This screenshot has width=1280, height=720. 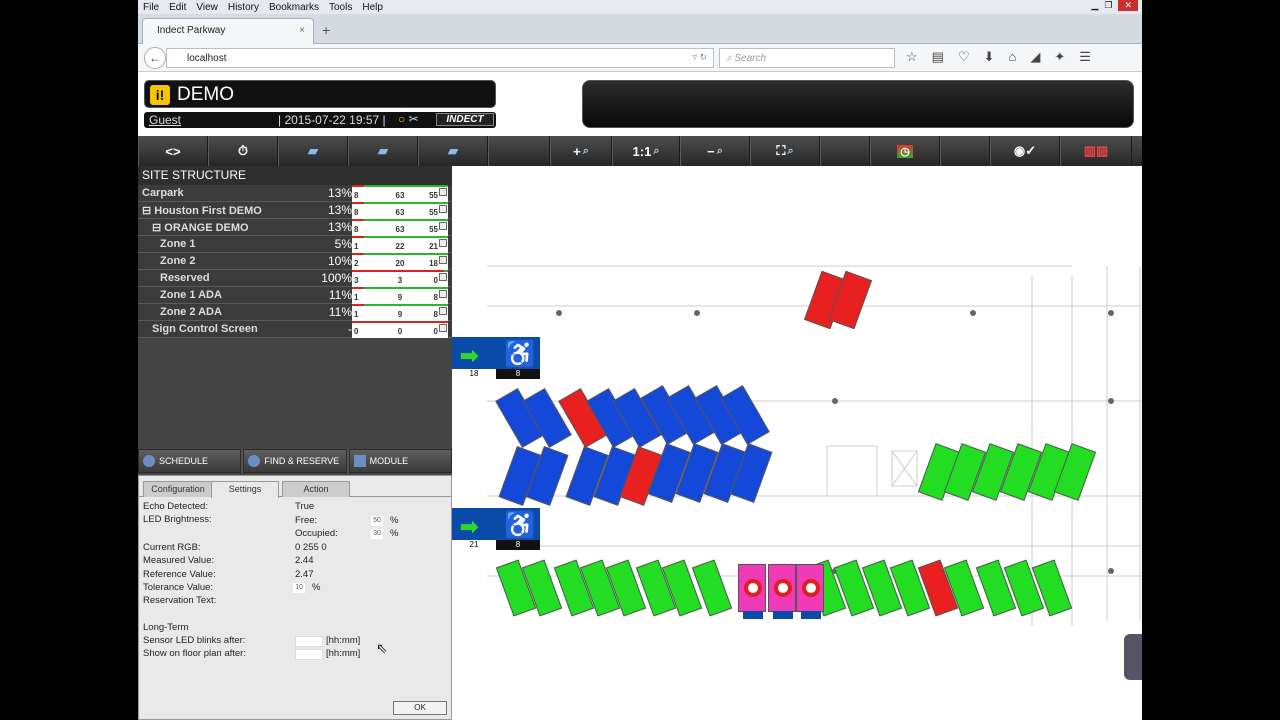 What do you see at coordinates (316, 489) in the screenshot?
I see `tab-action: Action` at bounding box center [316, 489].